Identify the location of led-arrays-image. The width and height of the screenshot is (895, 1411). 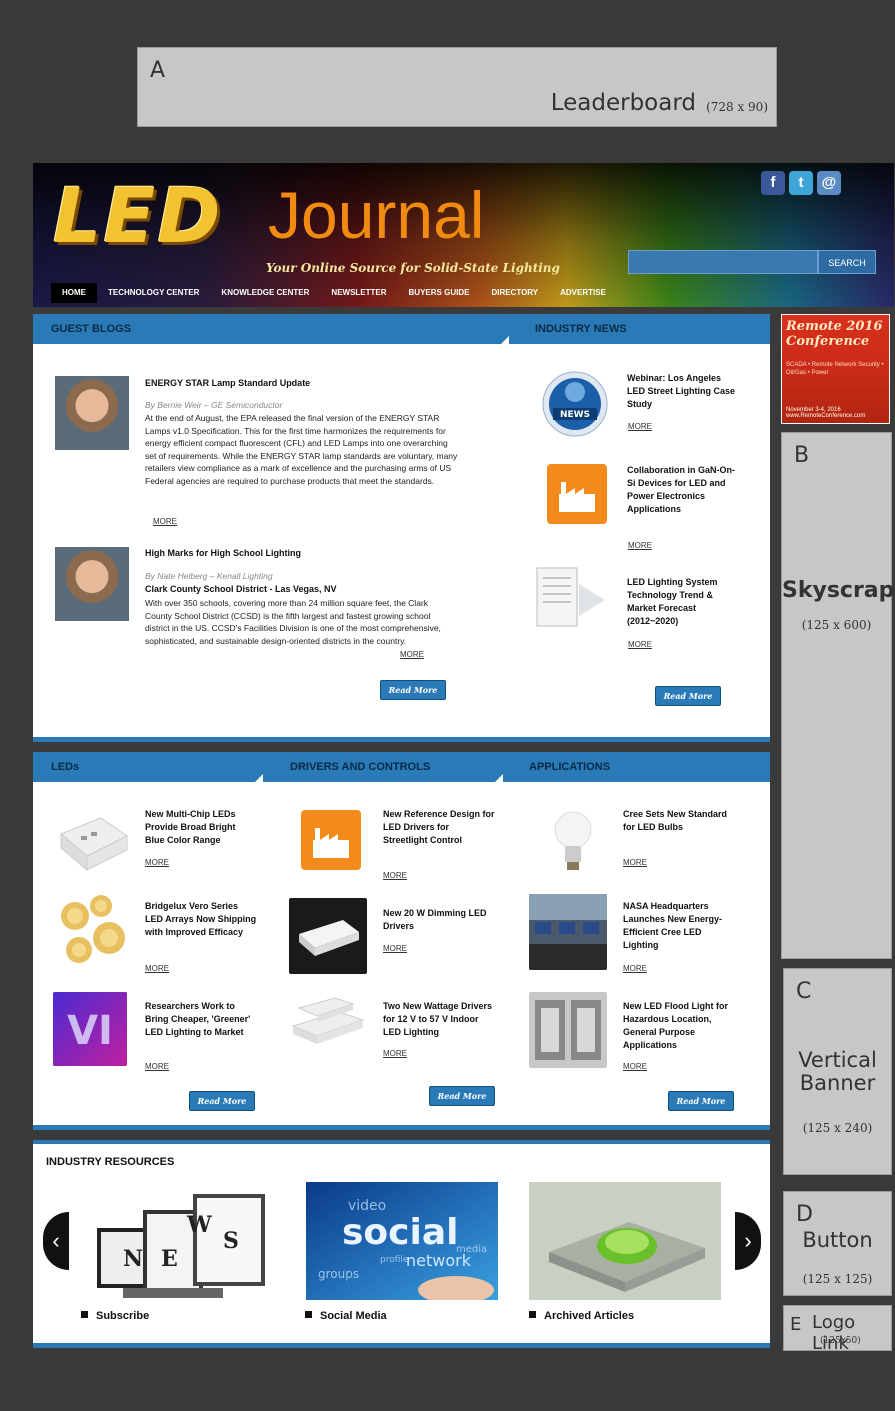
(92, 932).